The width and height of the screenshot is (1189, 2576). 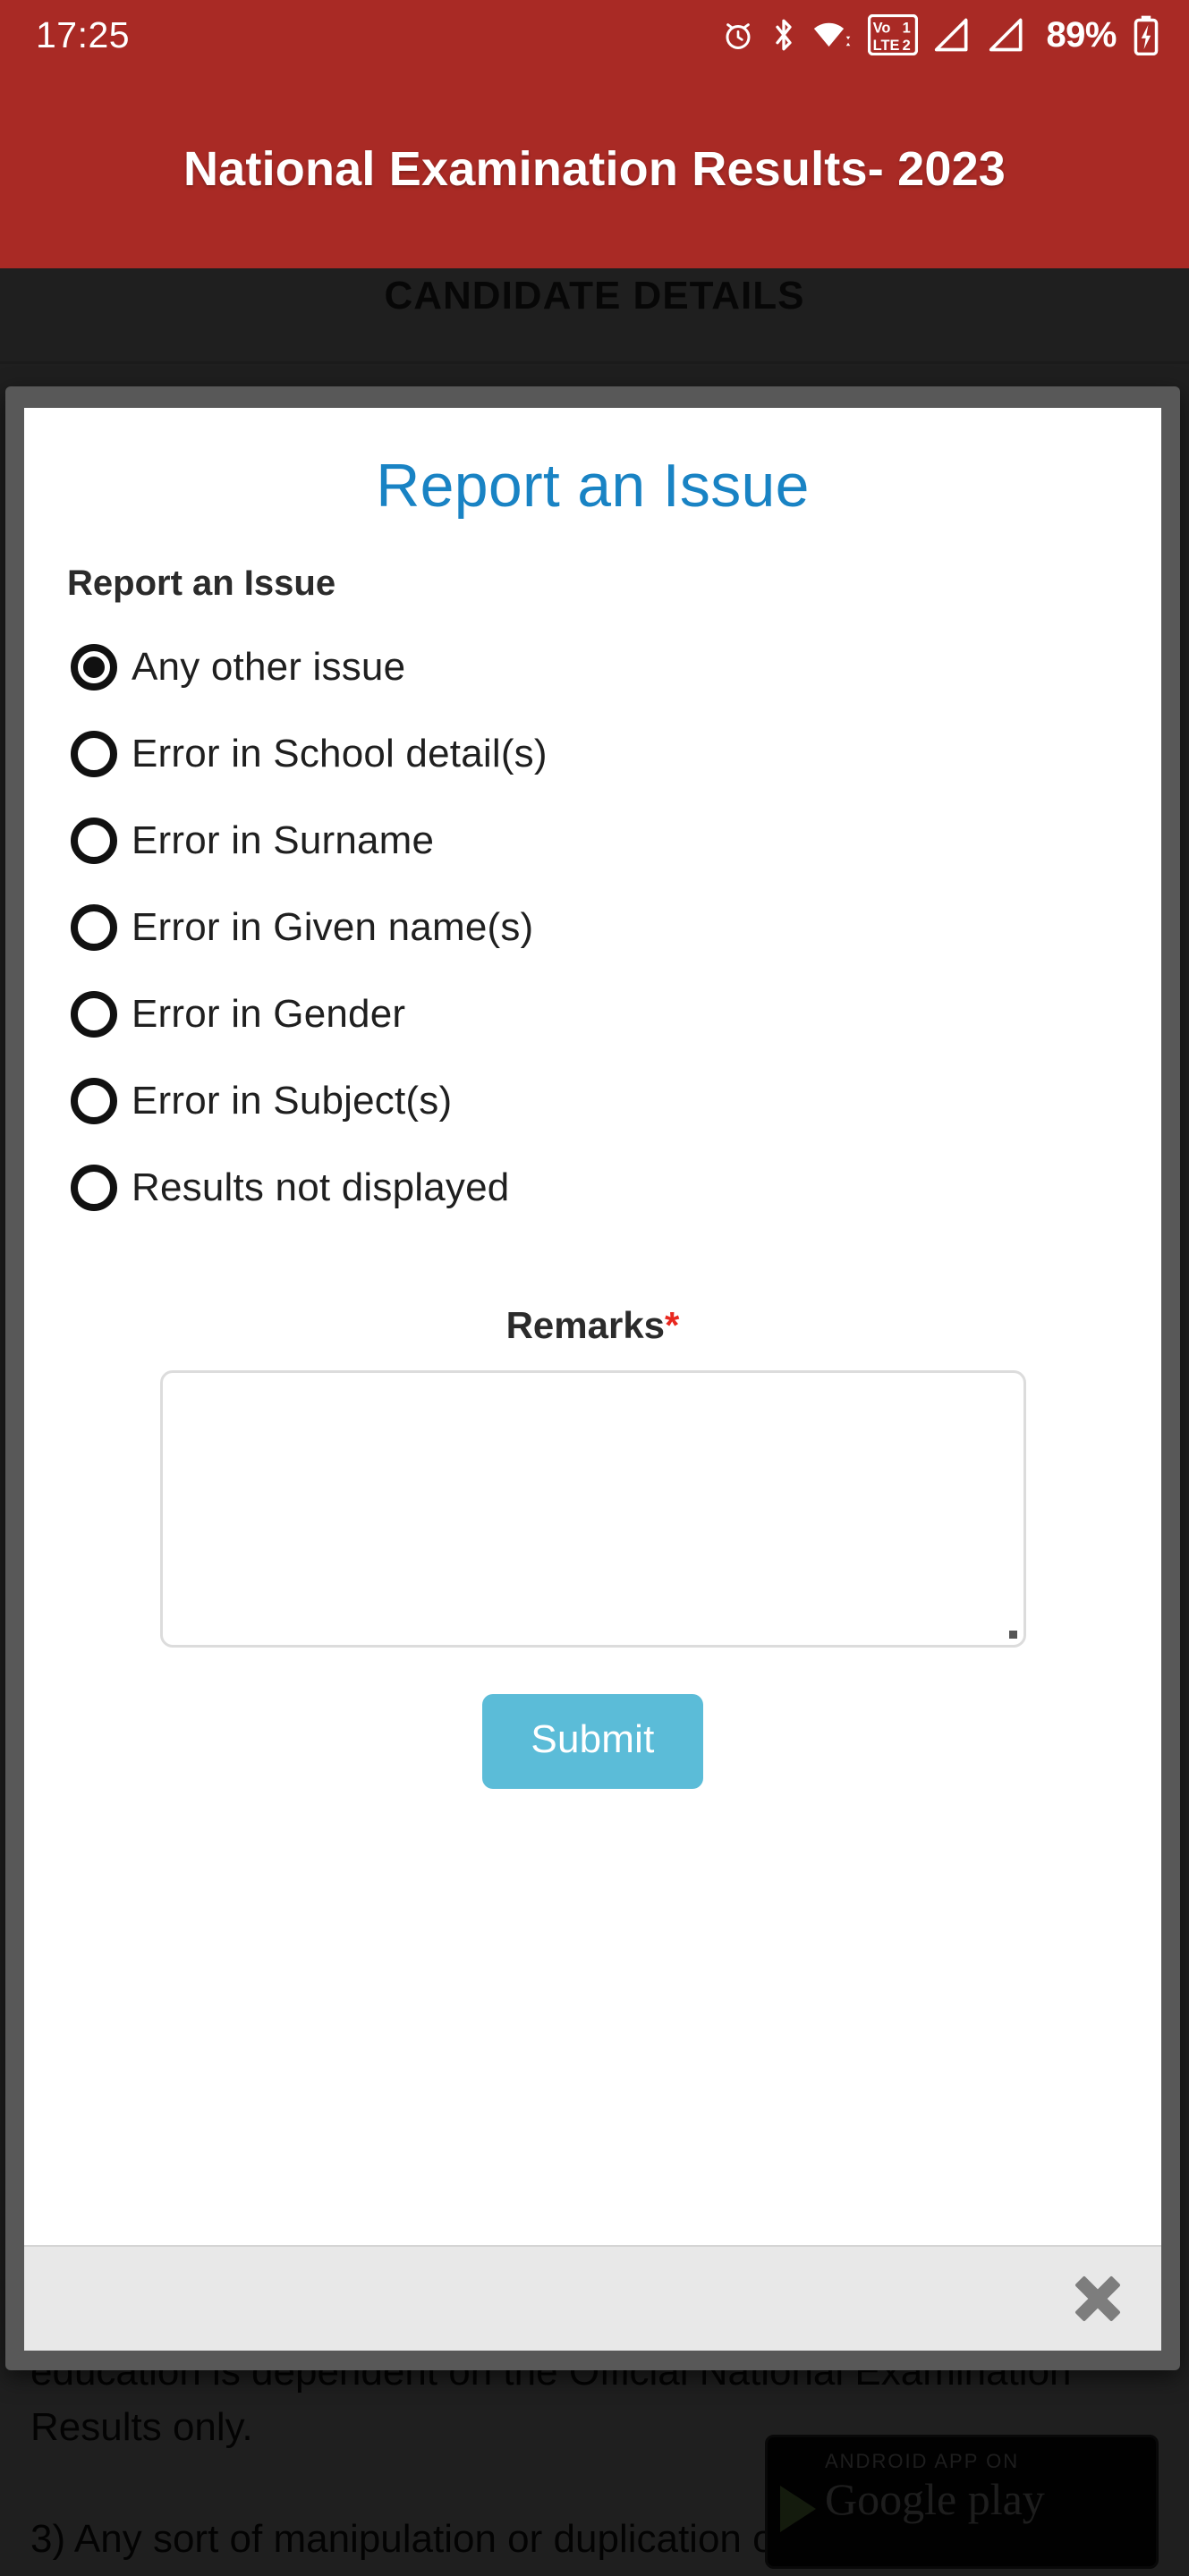 What do you see at coordinates (269, 666) in the screenshot?
I see `radio-option-label: Any other issue` at bounding box center [269, 666].